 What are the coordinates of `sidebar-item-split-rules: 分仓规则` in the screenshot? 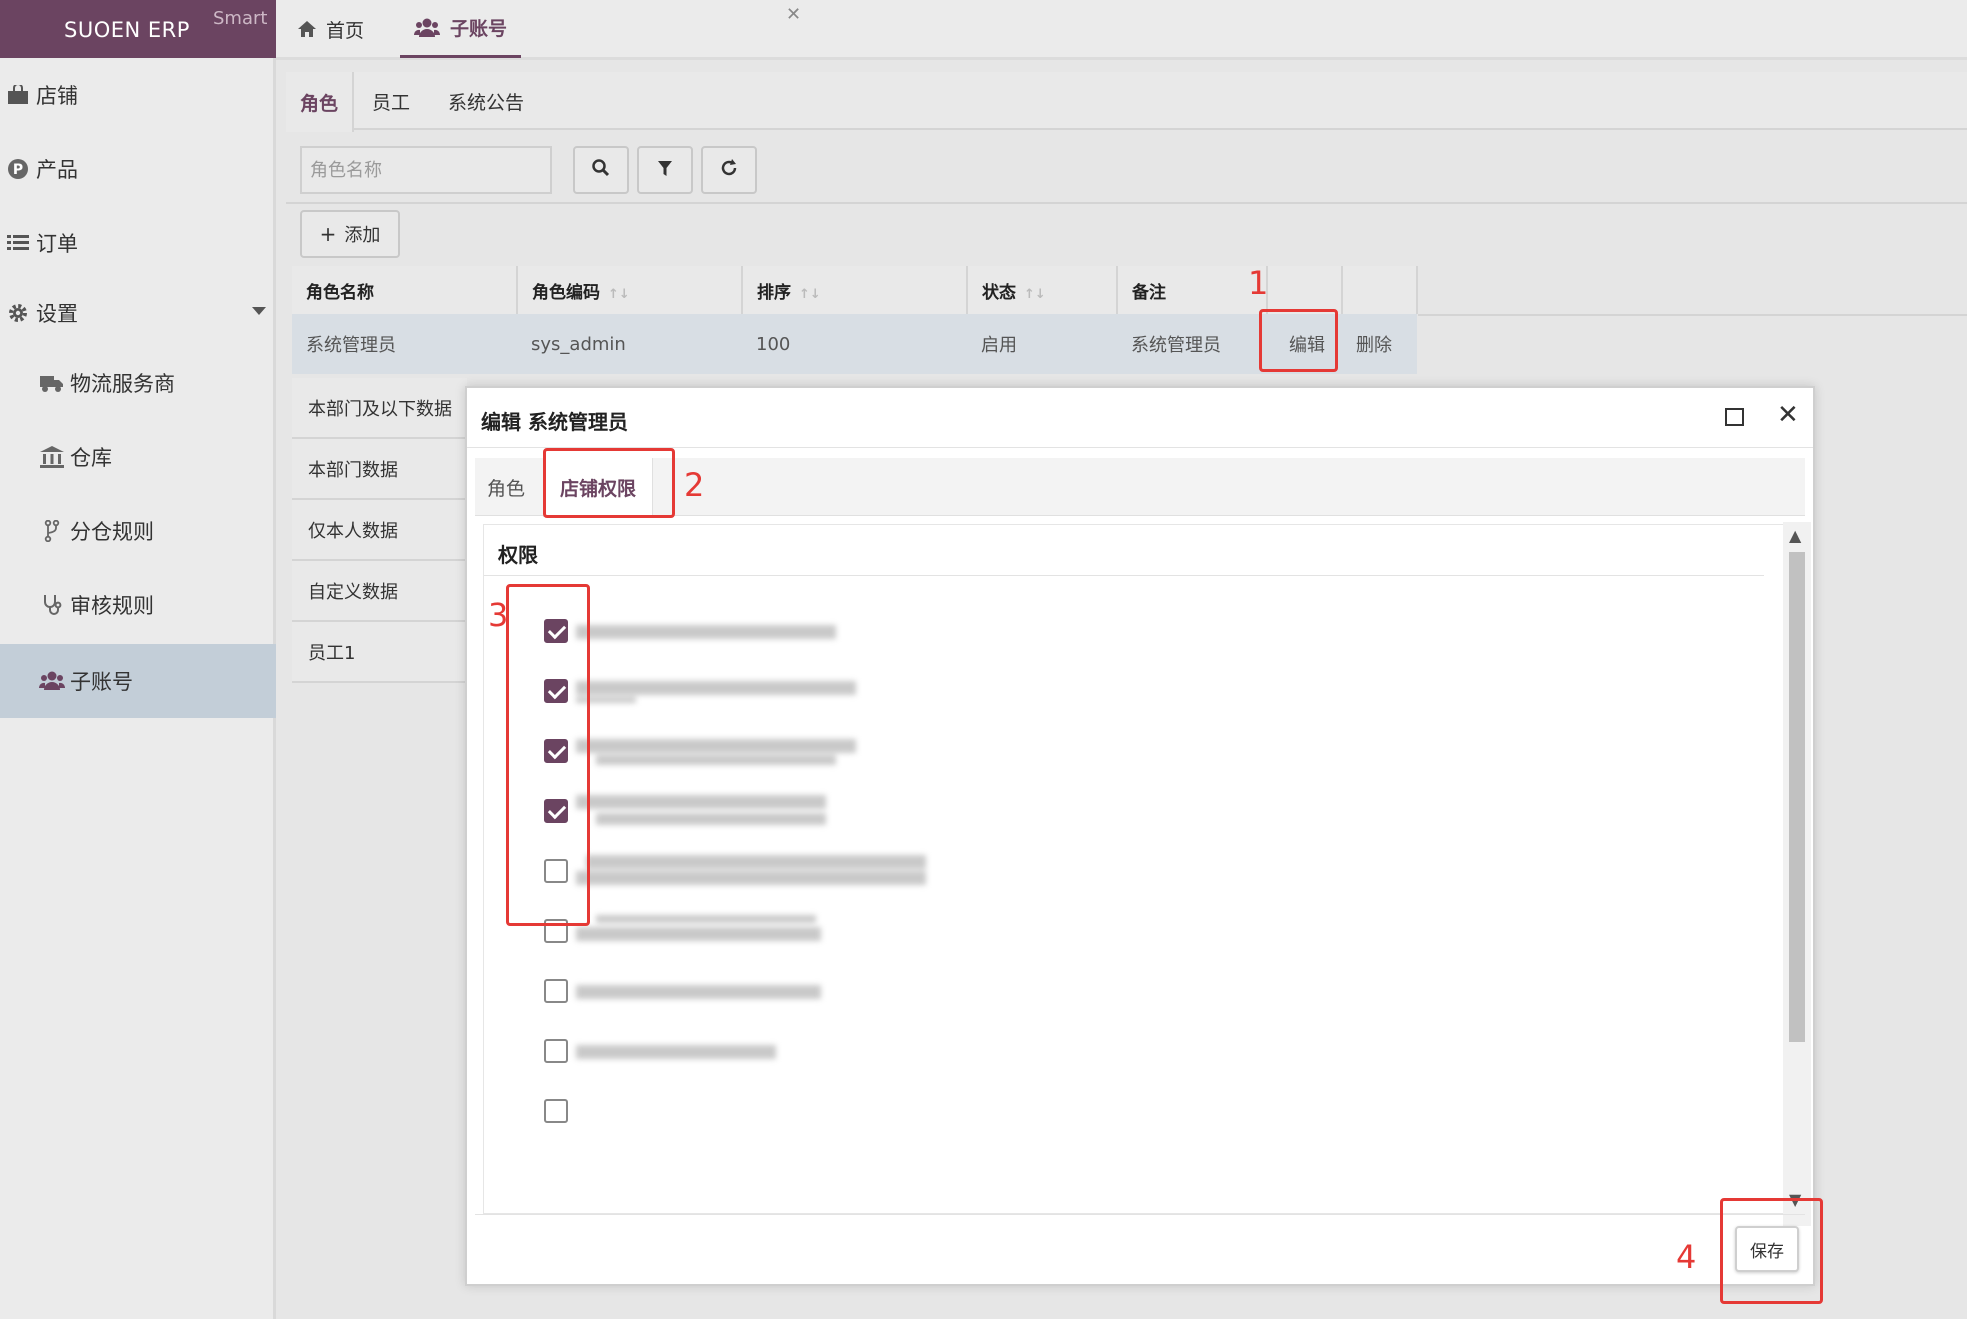 It's located at (138, 531).